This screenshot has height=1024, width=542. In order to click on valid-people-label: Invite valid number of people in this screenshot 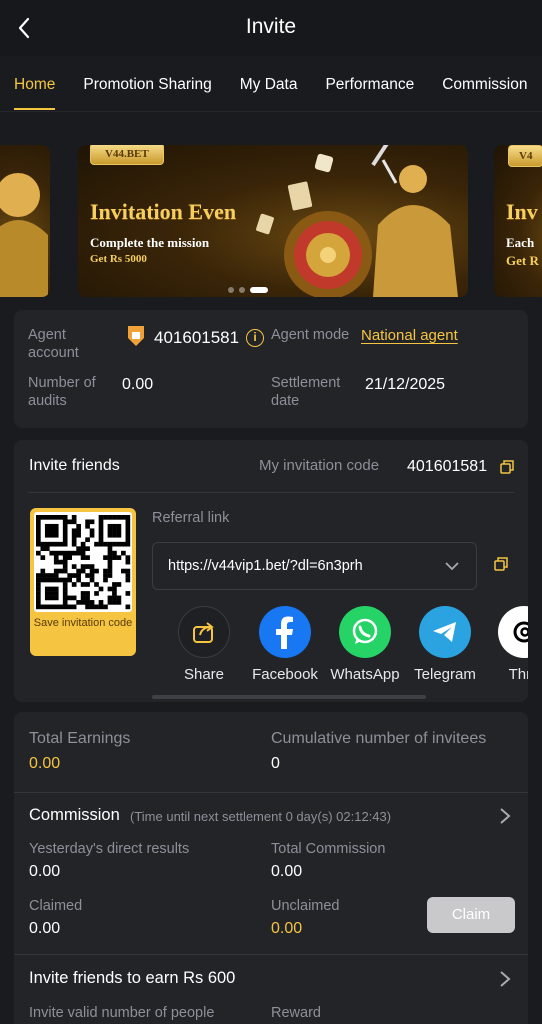, I will do `click(122, 1013)`.